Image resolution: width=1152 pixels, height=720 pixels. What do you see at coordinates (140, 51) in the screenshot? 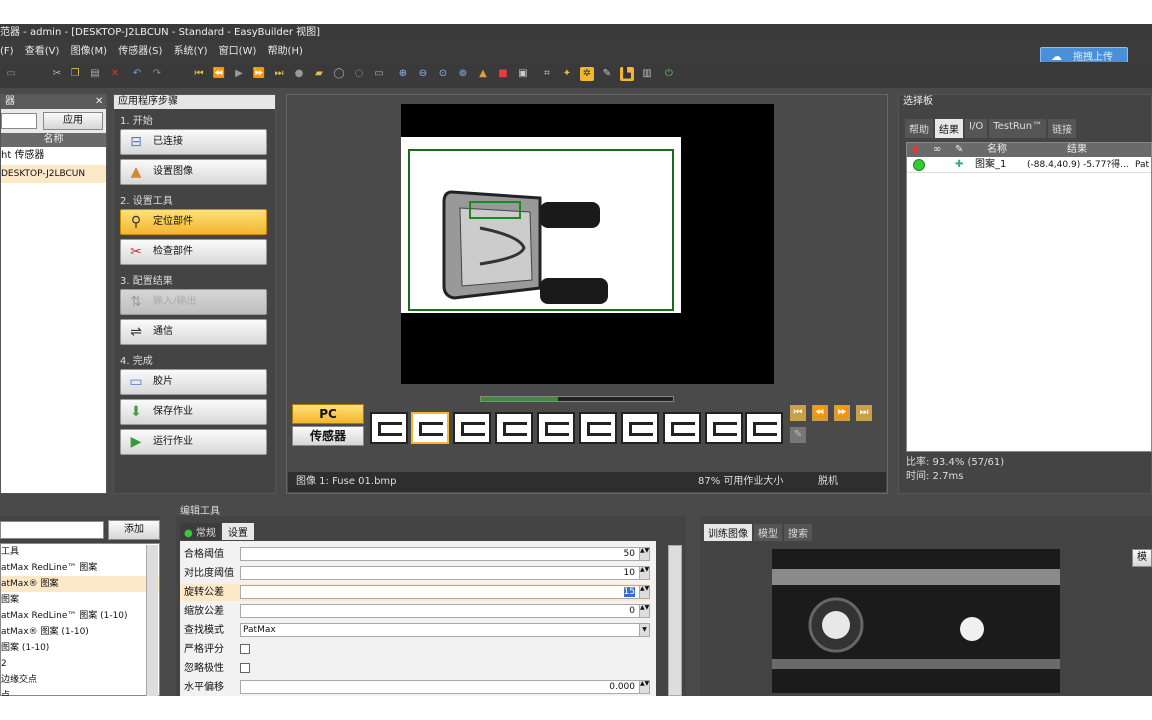
I see `menu-sensor: 传感器(S)` at bounding box center [140, 51].